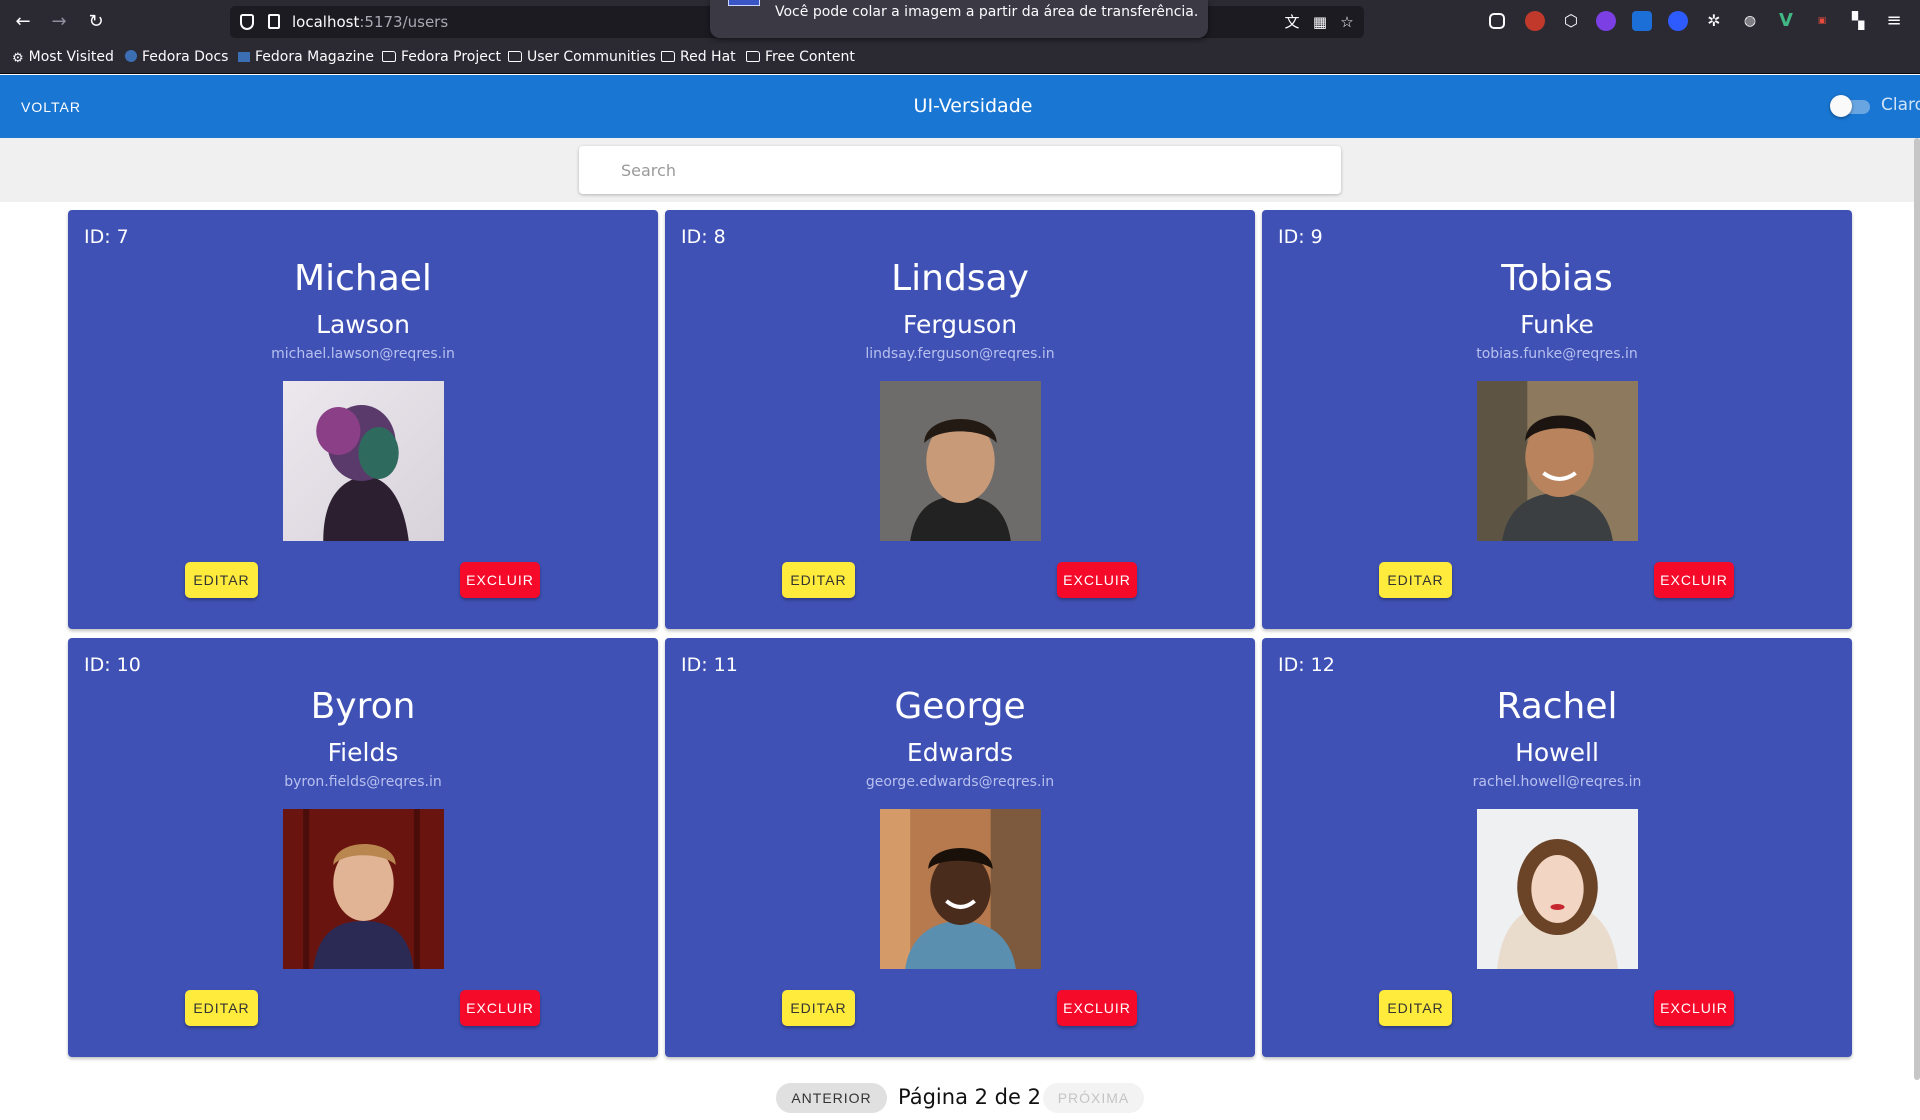 This screenshot has height=1120, width=1920. I want to click on bookmark-free-content: Free Content, so click(800, 57).